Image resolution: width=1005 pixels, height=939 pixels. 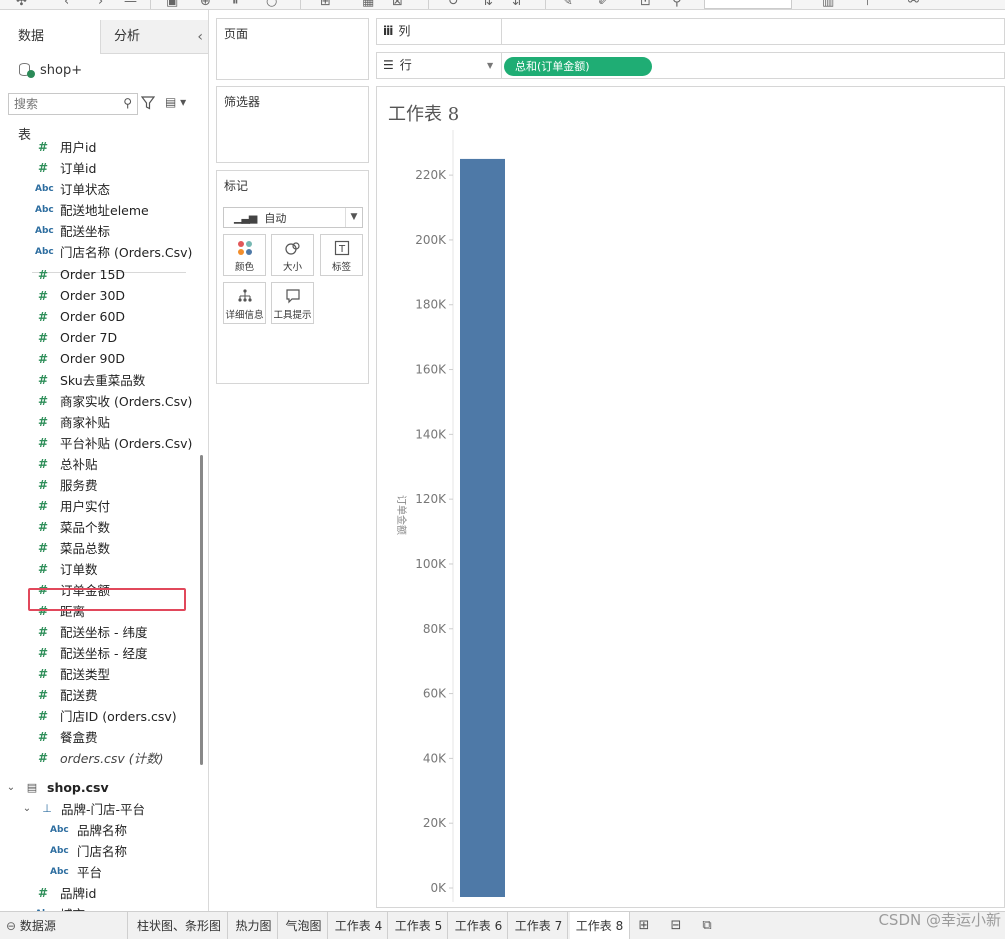 What do you see at coordinates (100, 694) in the screenshot?
I see `field-item: # 配送费` at bounding box center [100, 694].